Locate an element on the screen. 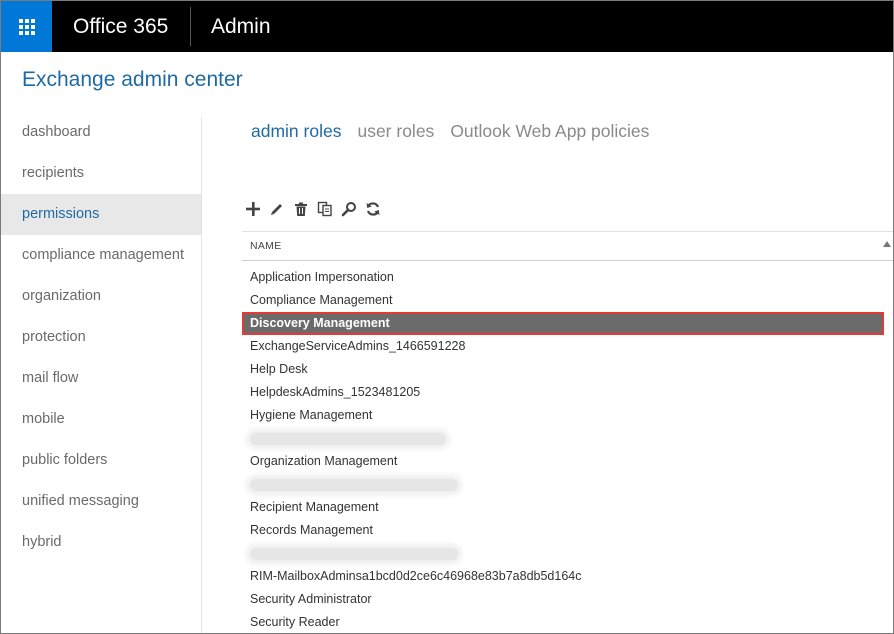  refresh-icon is located at coordinates (373, 209).